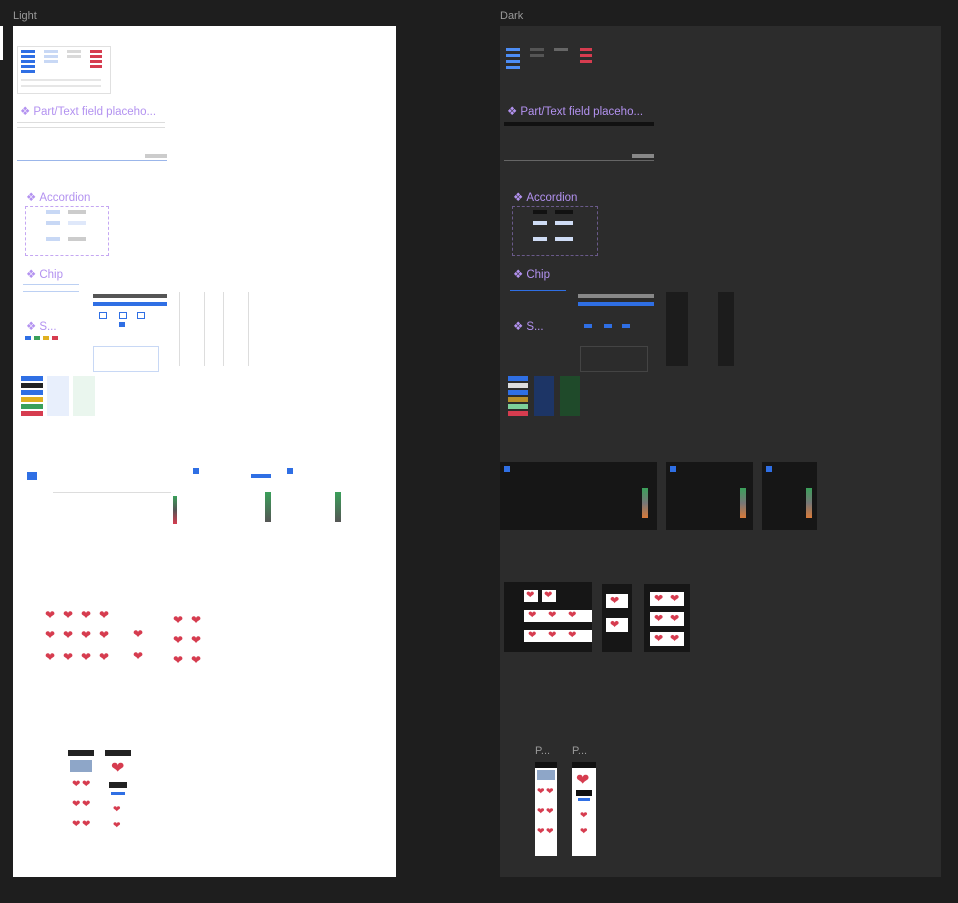 The image size is (958, 903). I want to click on card-grid-screen-dark-2: ❤ ❤, so click(617, 618).